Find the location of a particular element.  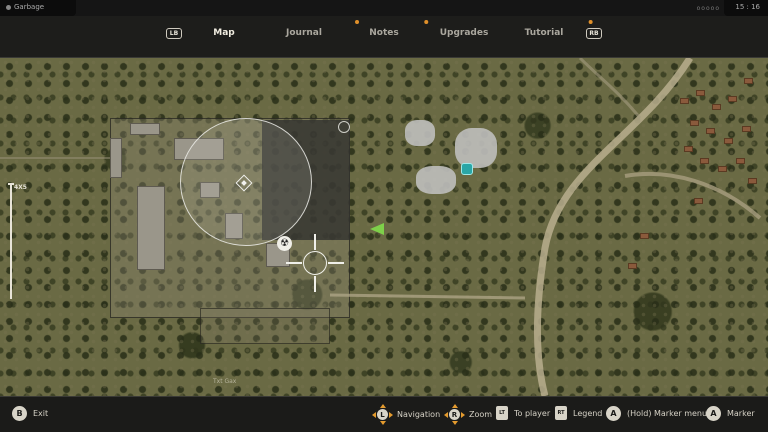

to-player-hint: LT To player is located at coordinates (523, 413).